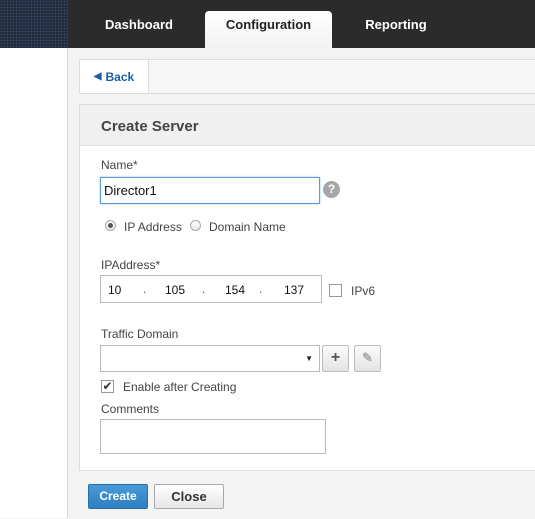 The height and width of the screenshot is (519, 535). I want to click on name-label: Name*, so click(119, 165).